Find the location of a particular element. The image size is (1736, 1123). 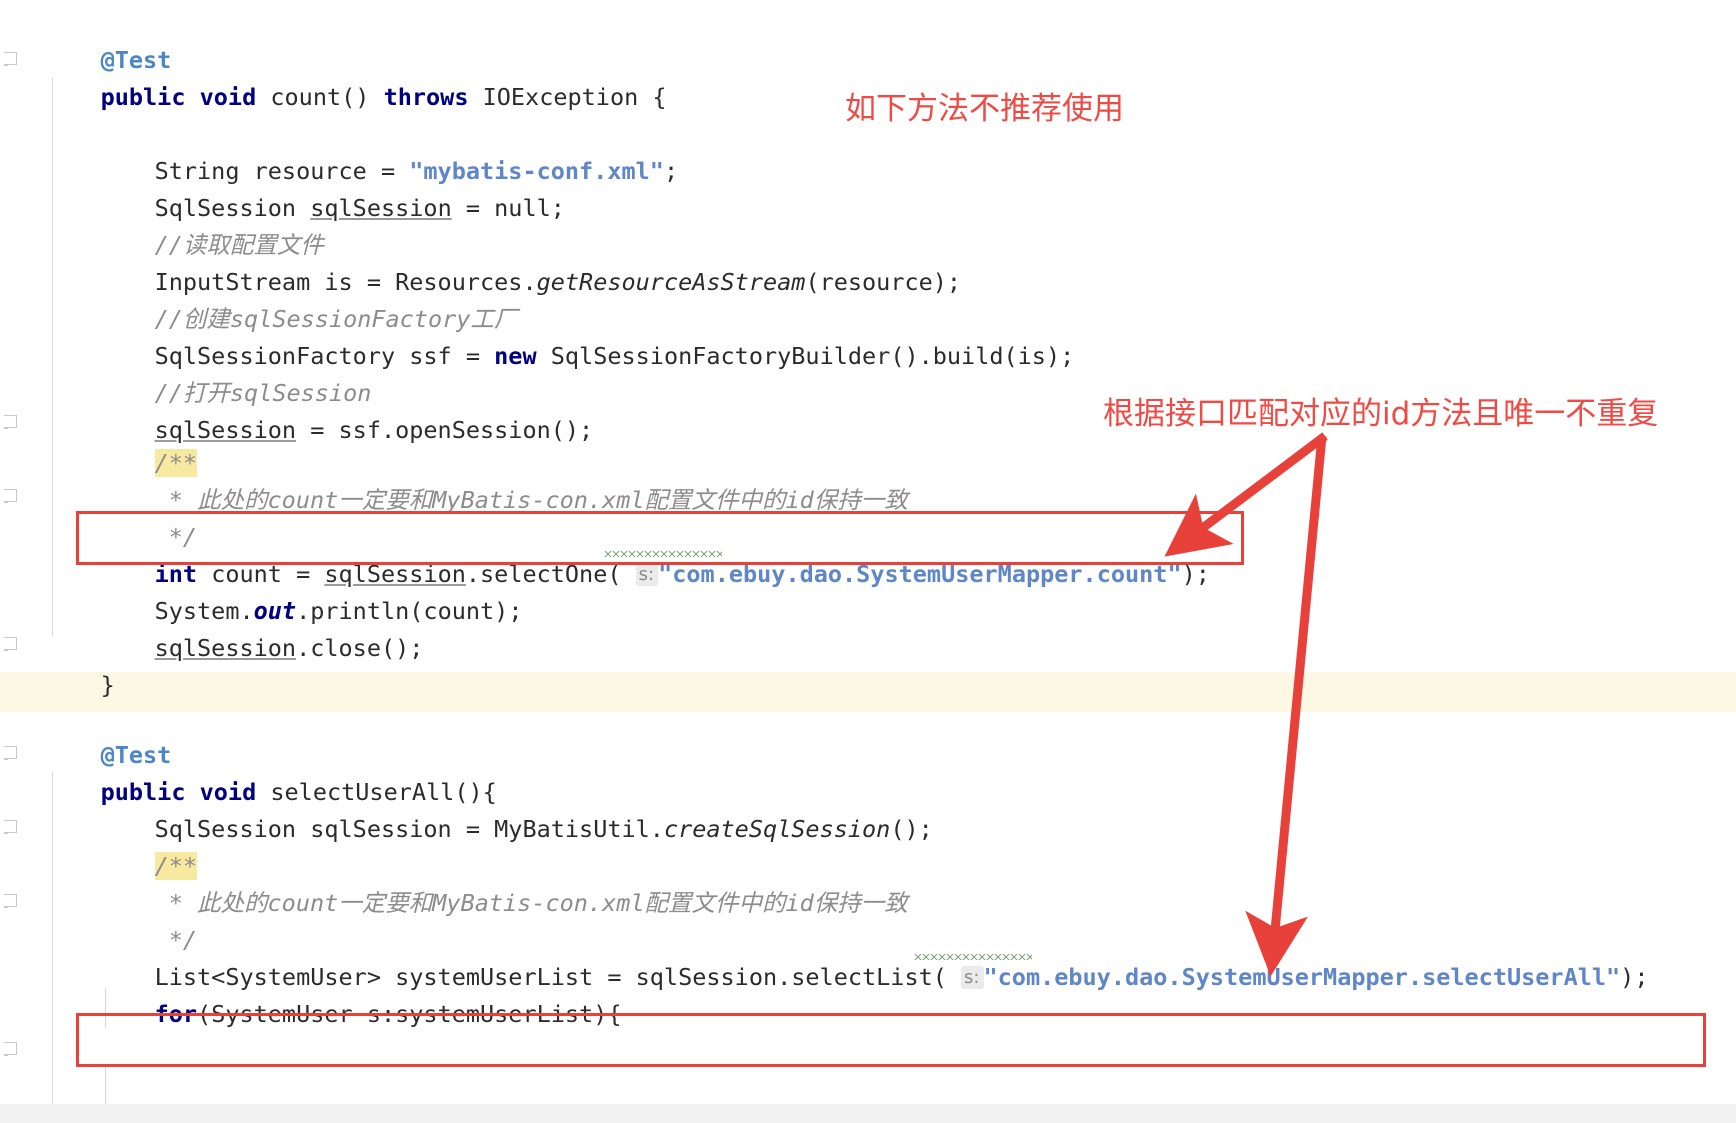

keyword-void: void is located at coordinates (228, 97).